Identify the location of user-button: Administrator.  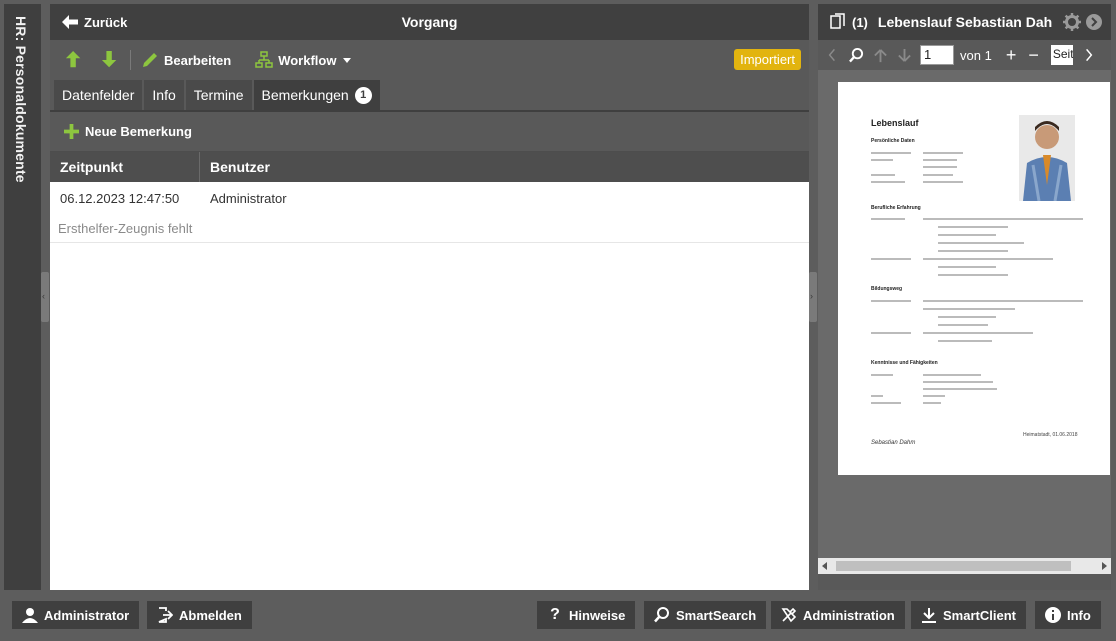
(76, 615).